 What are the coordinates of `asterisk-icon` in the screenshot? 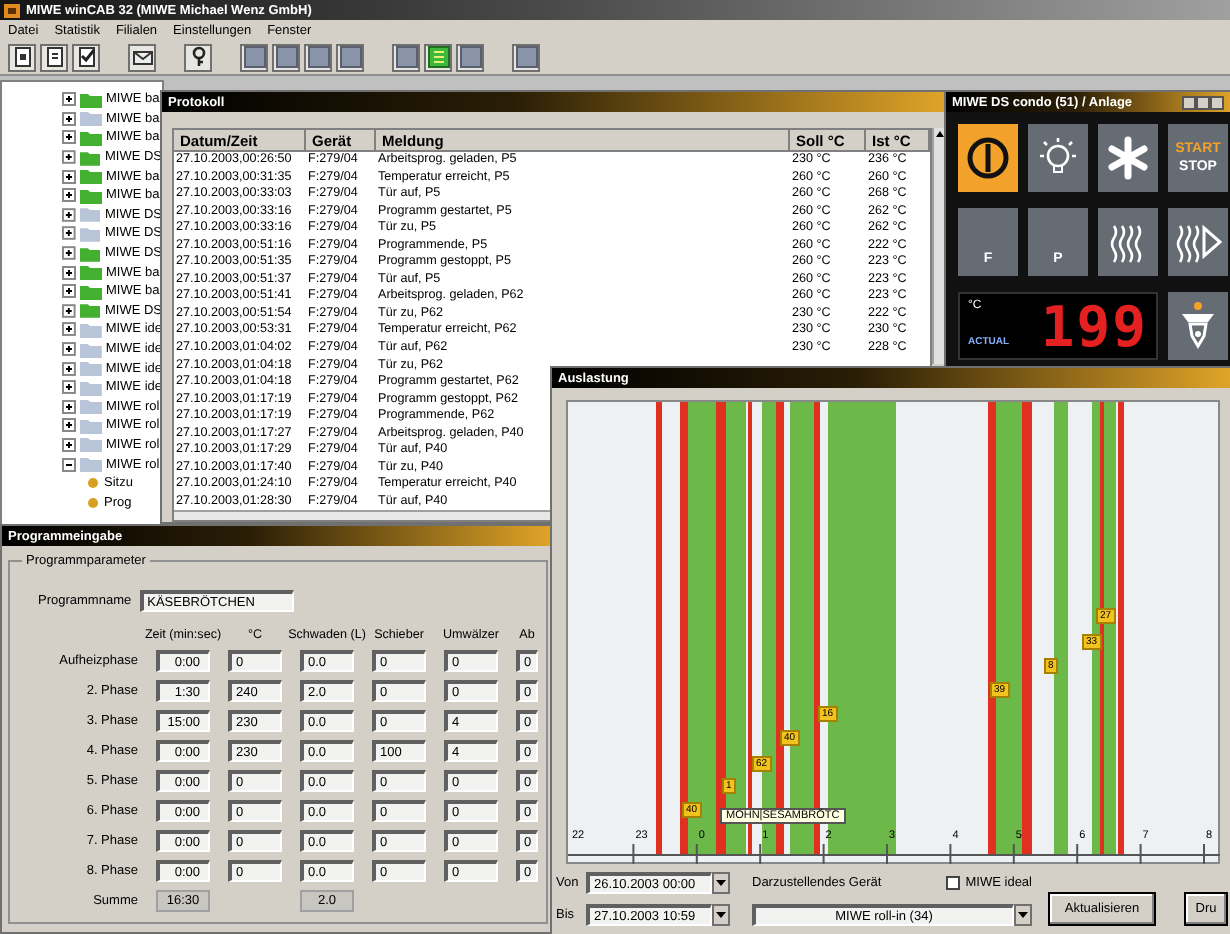 It's located at (1128, 158).